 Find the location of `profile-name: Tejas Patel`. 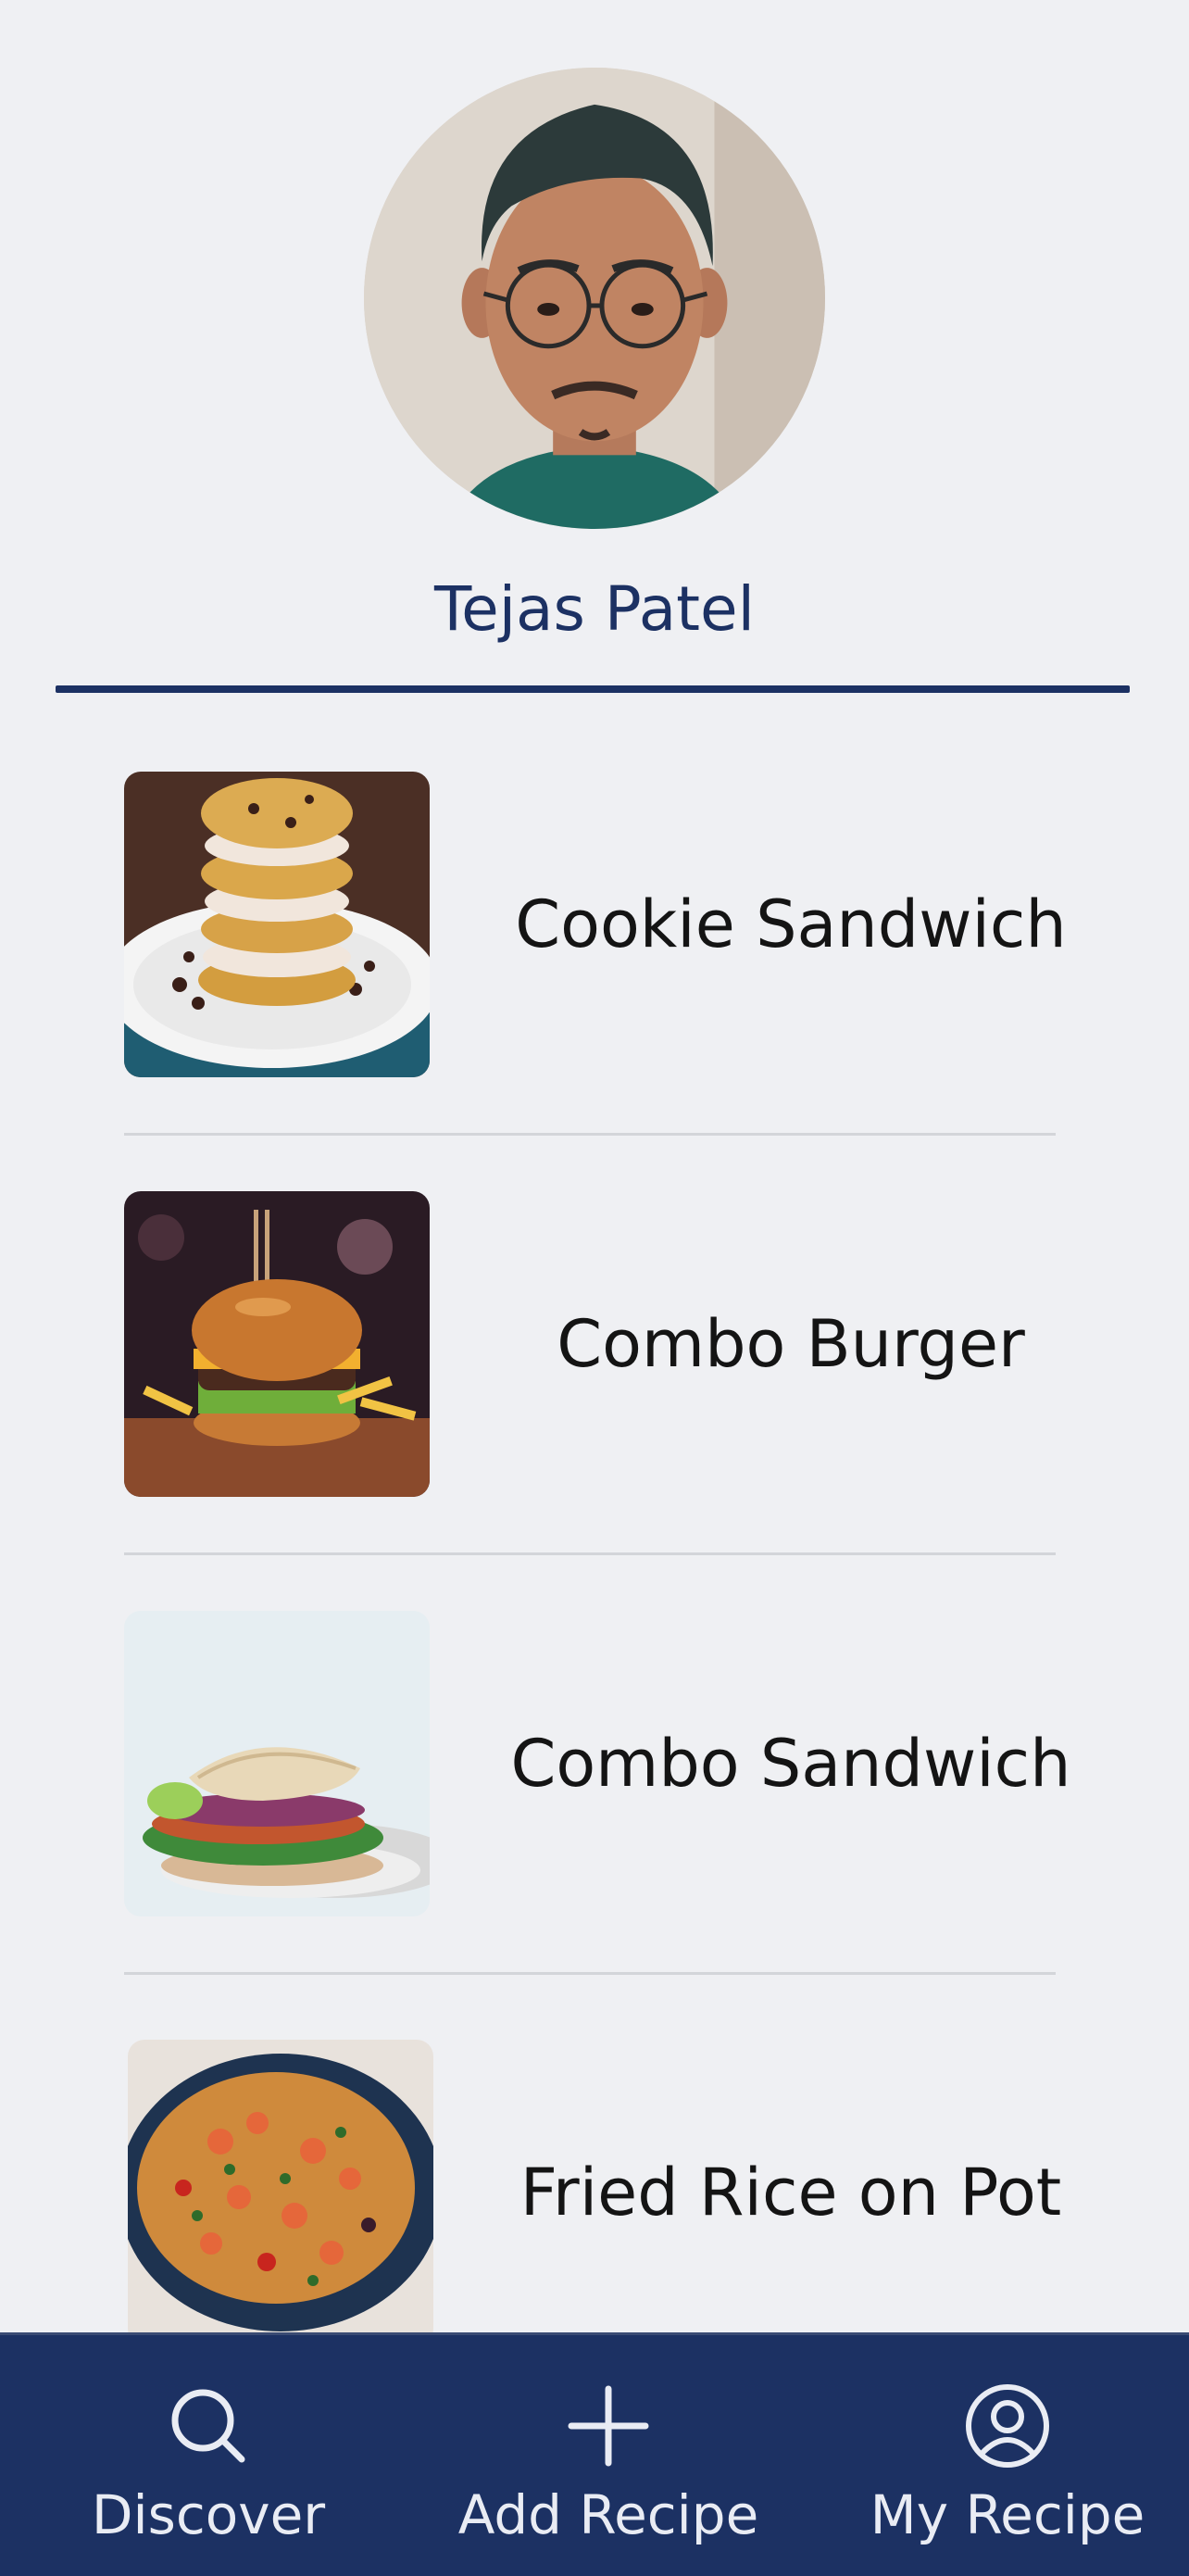

profile-name: Tejas Patel is located at coordinates (594, 609).